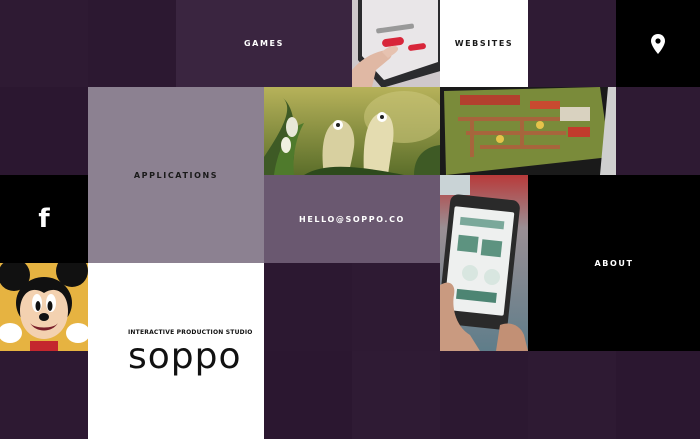  I want to click on about-tile: ABOUT, so click(614, 263).